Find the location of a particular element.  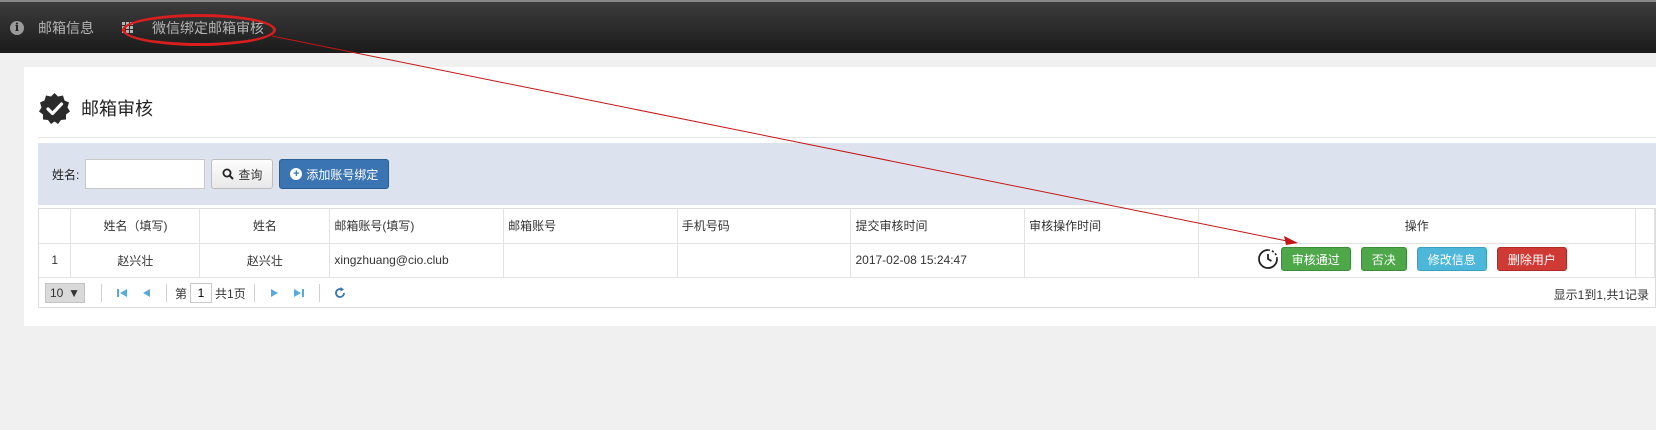

pagination-bar: 10 ▼ 第 共1页 is located at coordinates (847, 293).